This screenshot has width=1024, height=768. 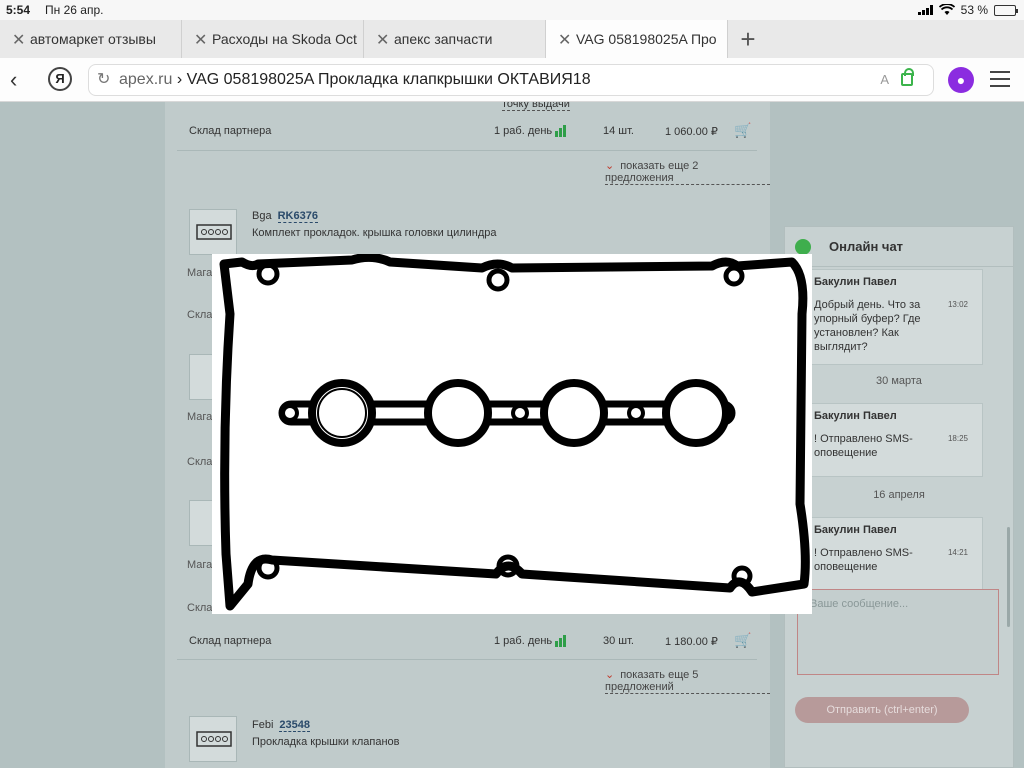 I want to click on chat-send-button: Отправить (ctrl+enter), so click(x=882, y=710).